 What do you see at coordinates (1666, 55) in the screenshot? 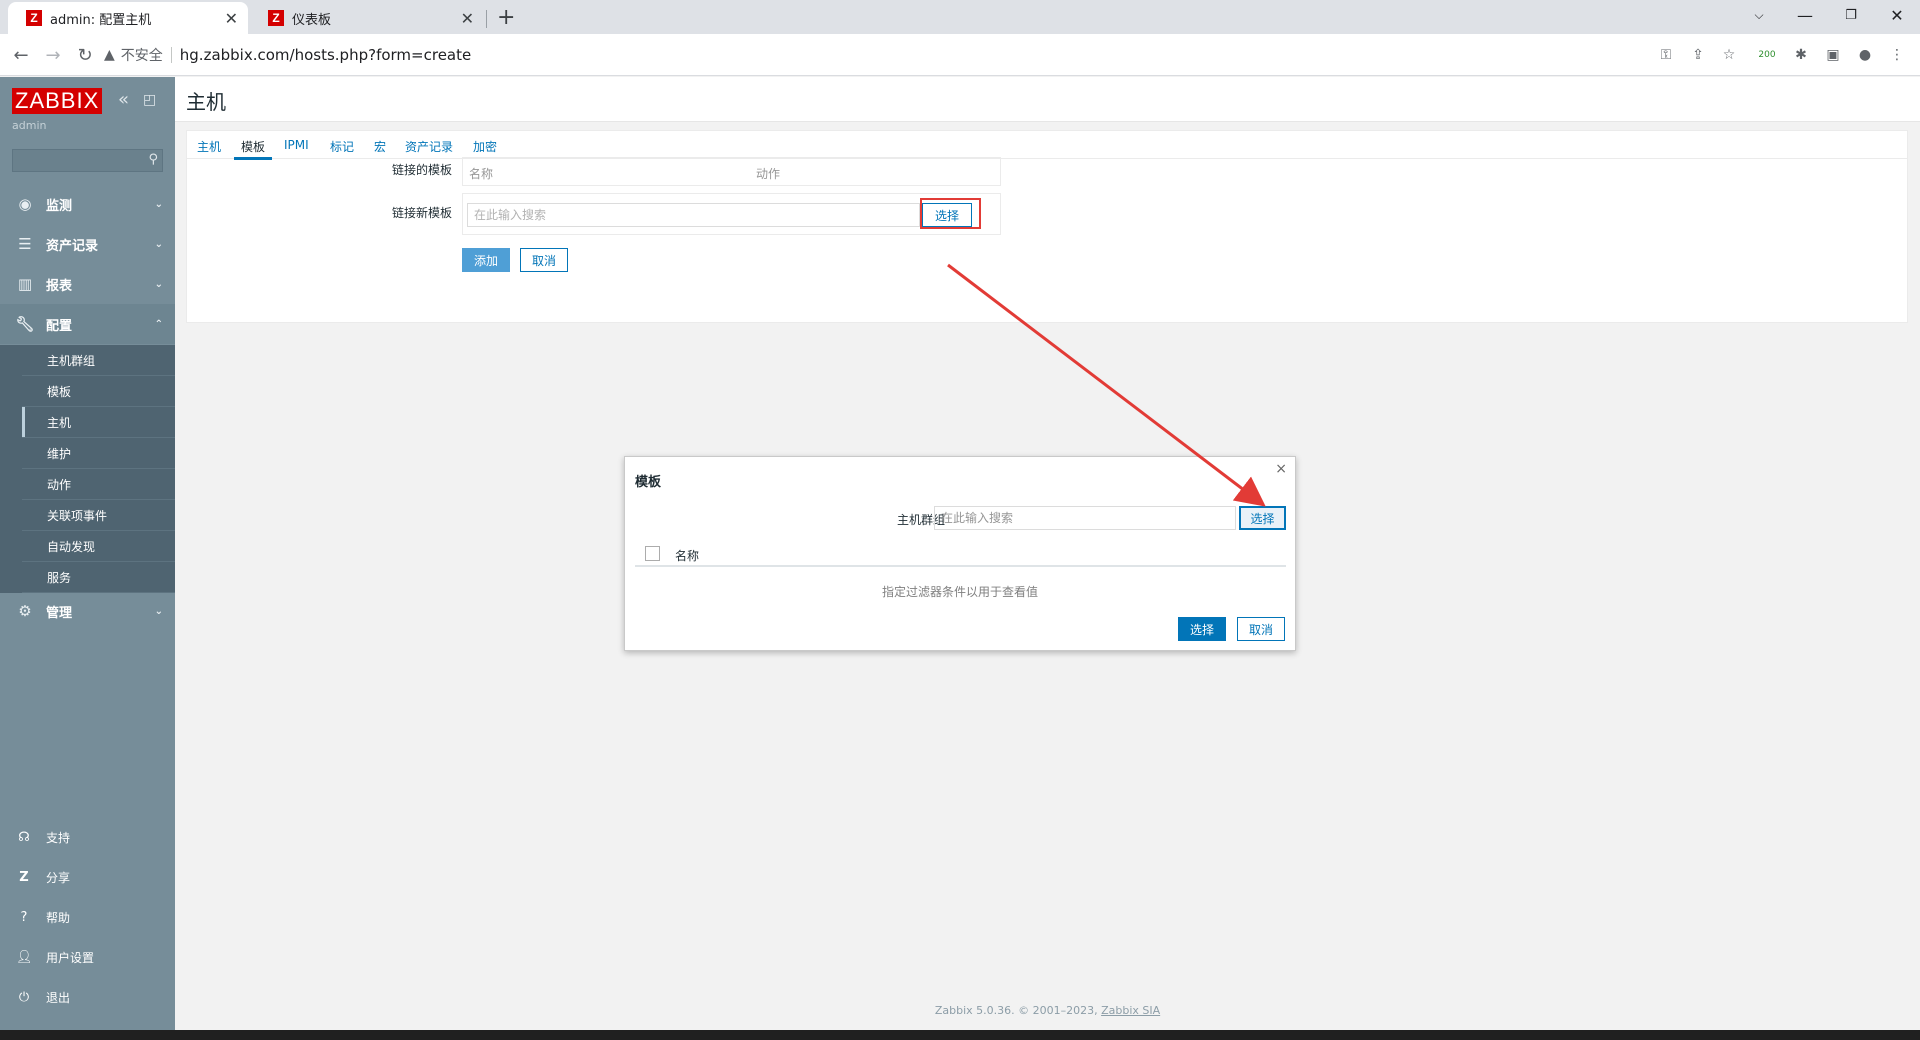
I see `key-icon: ⚿` at bounding box center [1666, 55].